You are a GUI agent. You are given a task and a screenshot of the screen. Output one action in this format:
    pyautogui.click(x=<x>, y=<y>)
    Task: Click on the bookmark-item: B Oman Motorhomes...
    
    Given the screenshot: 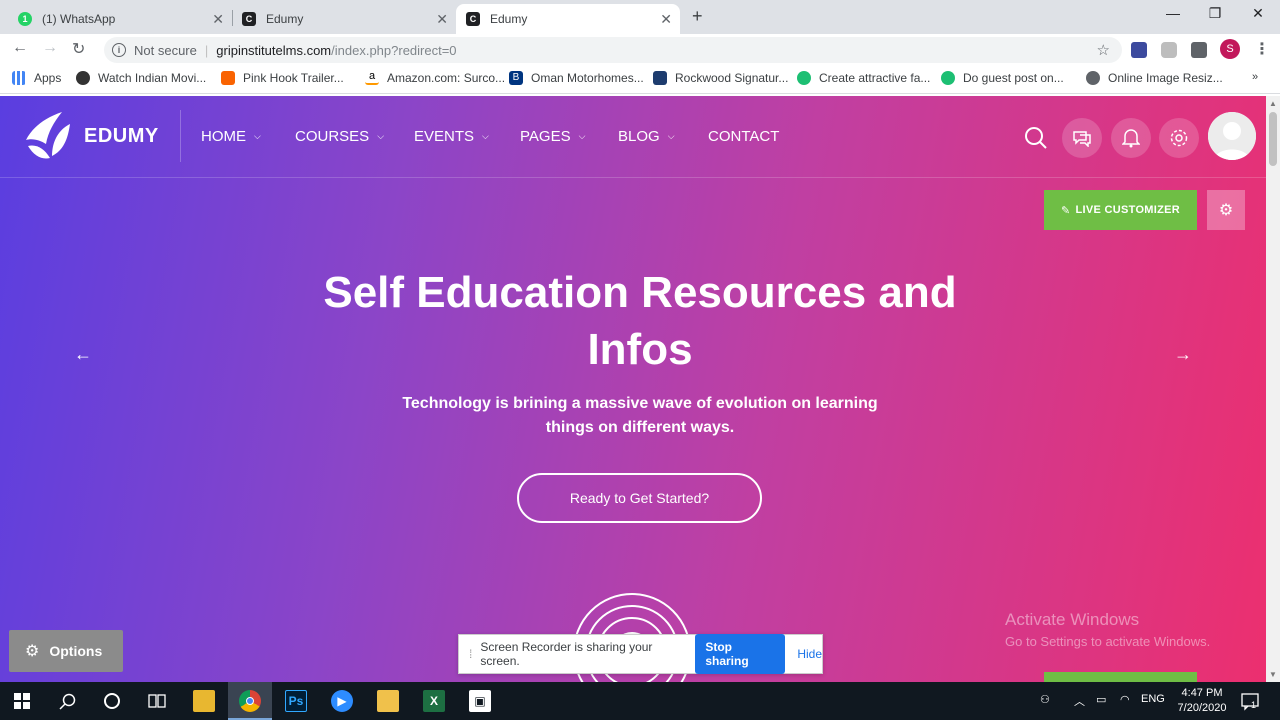 What is the action you would take?
    pyautogui.click(x=576, y=78)
    